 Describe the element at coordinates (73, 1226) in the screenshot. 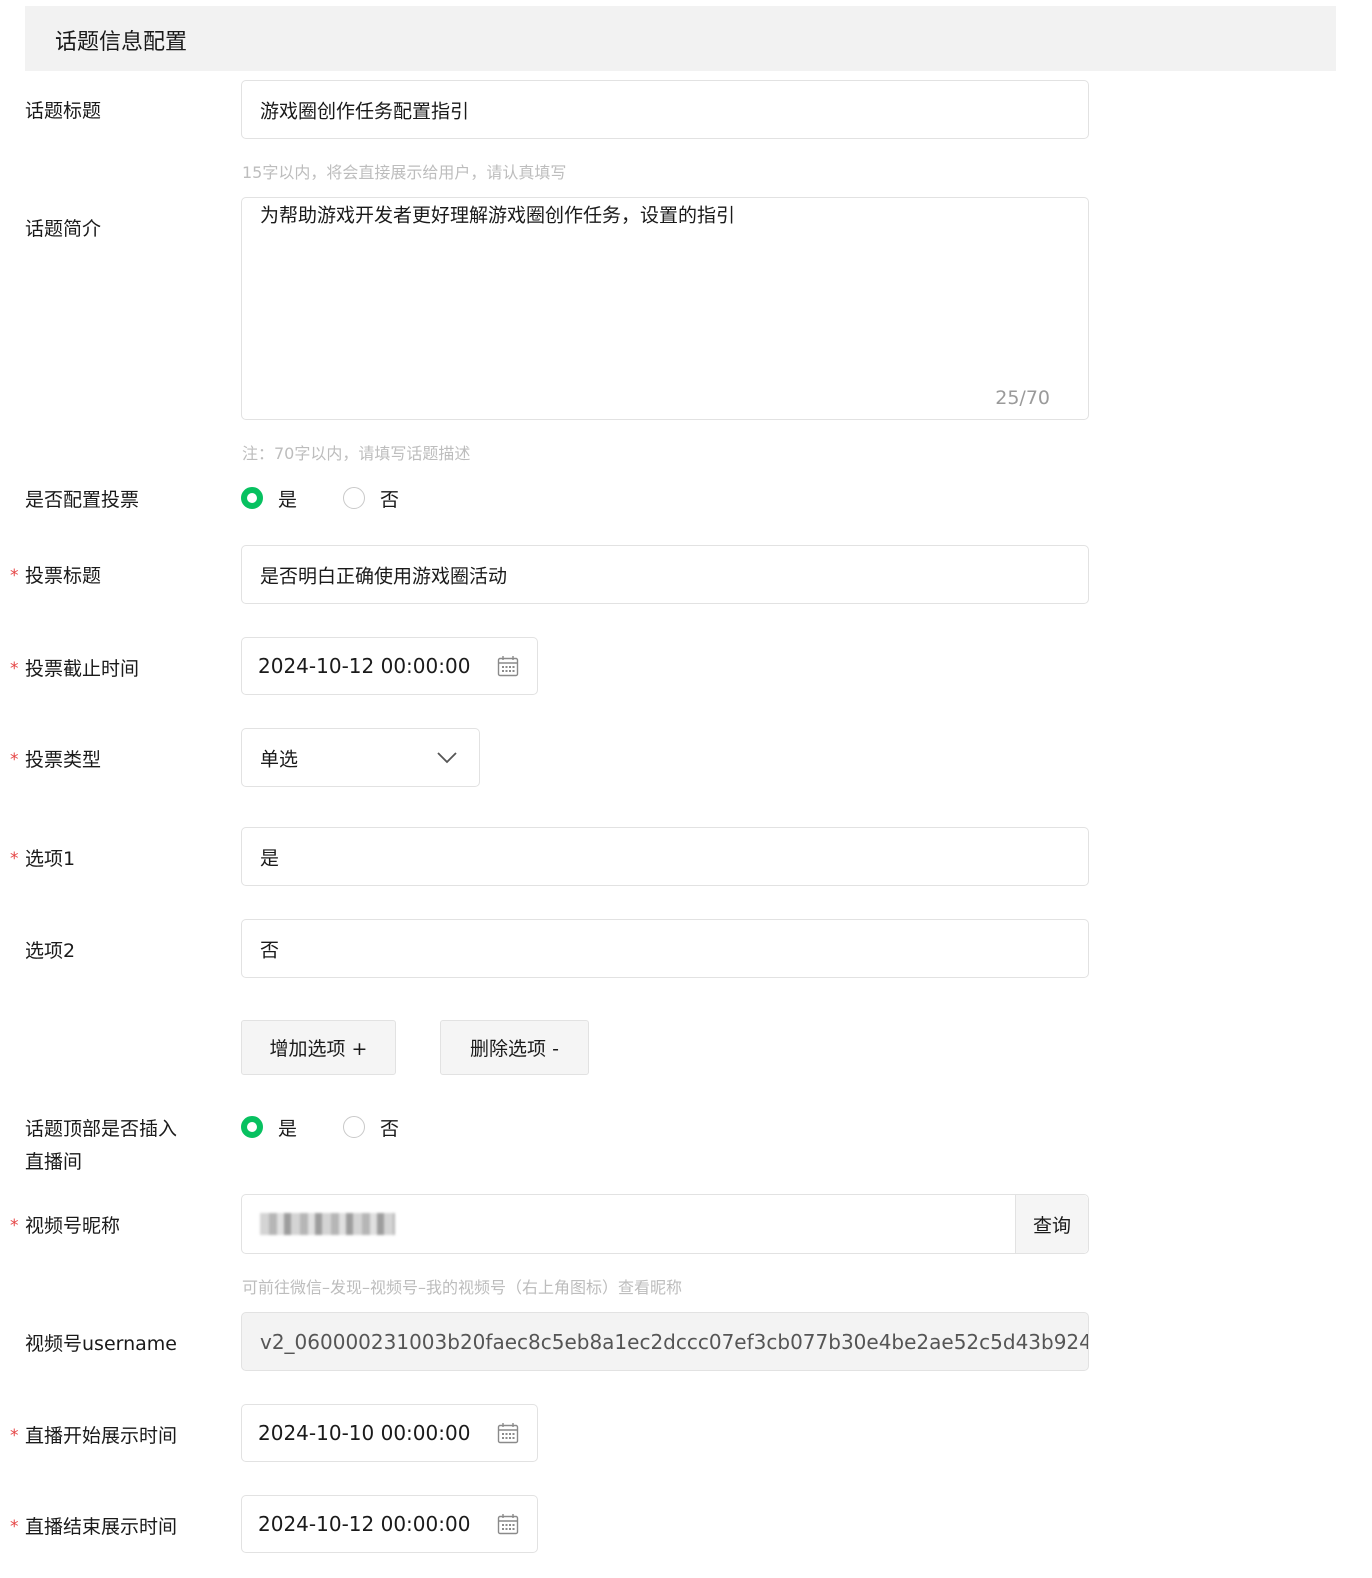

I see `channel-nickname-label: 视频号昵称` at that location.